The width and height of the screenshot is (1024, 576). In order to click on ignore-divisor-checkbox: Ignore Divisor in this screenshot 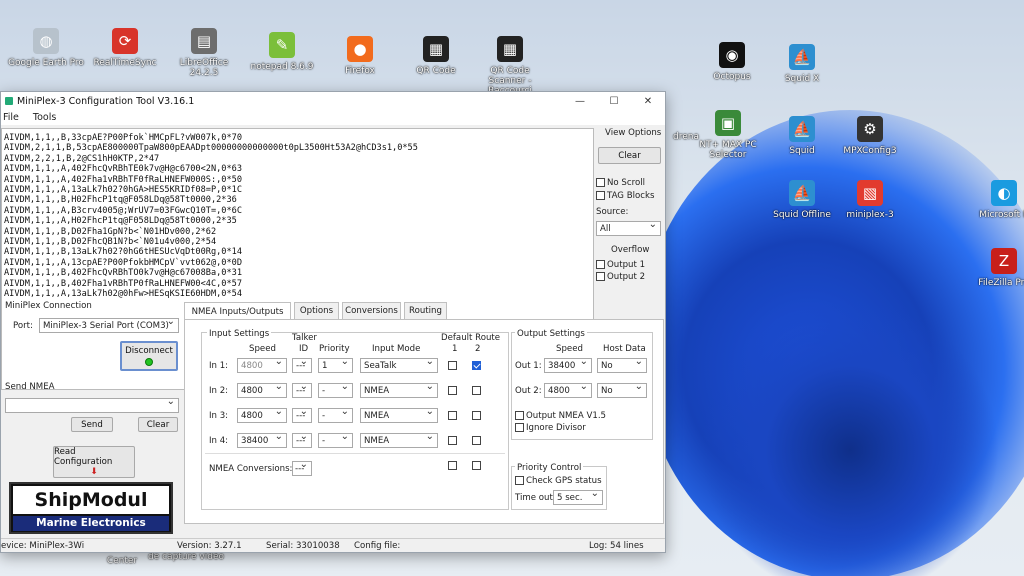, I will do `click(550, 428)`.